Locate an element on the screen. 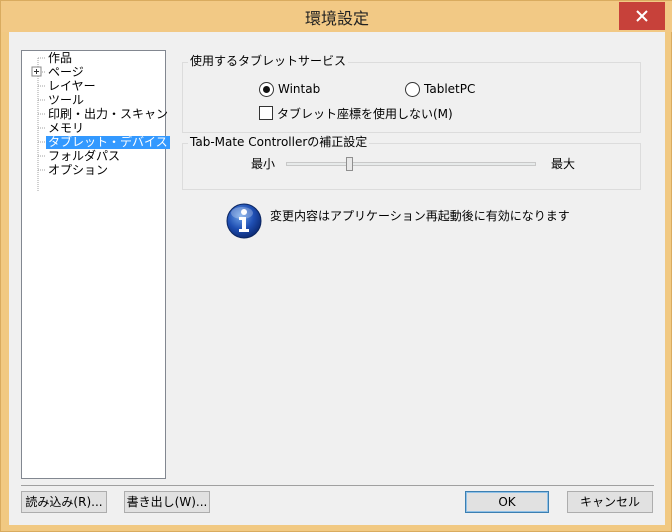 The height and width of the screenshot is (532, 672). tree-item-layer: レイヤー is located at coordinates (72, 86).